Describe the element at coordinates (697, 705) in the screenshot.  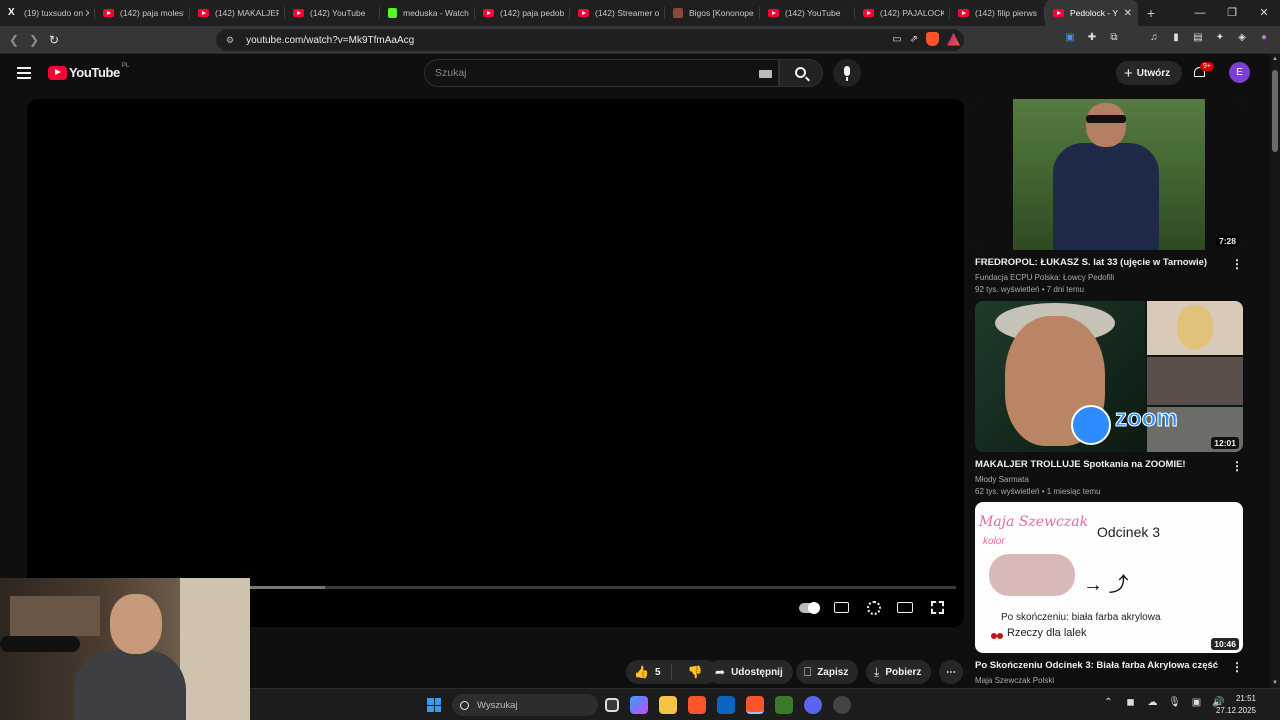
I see `brave-browser-icon` at that location.